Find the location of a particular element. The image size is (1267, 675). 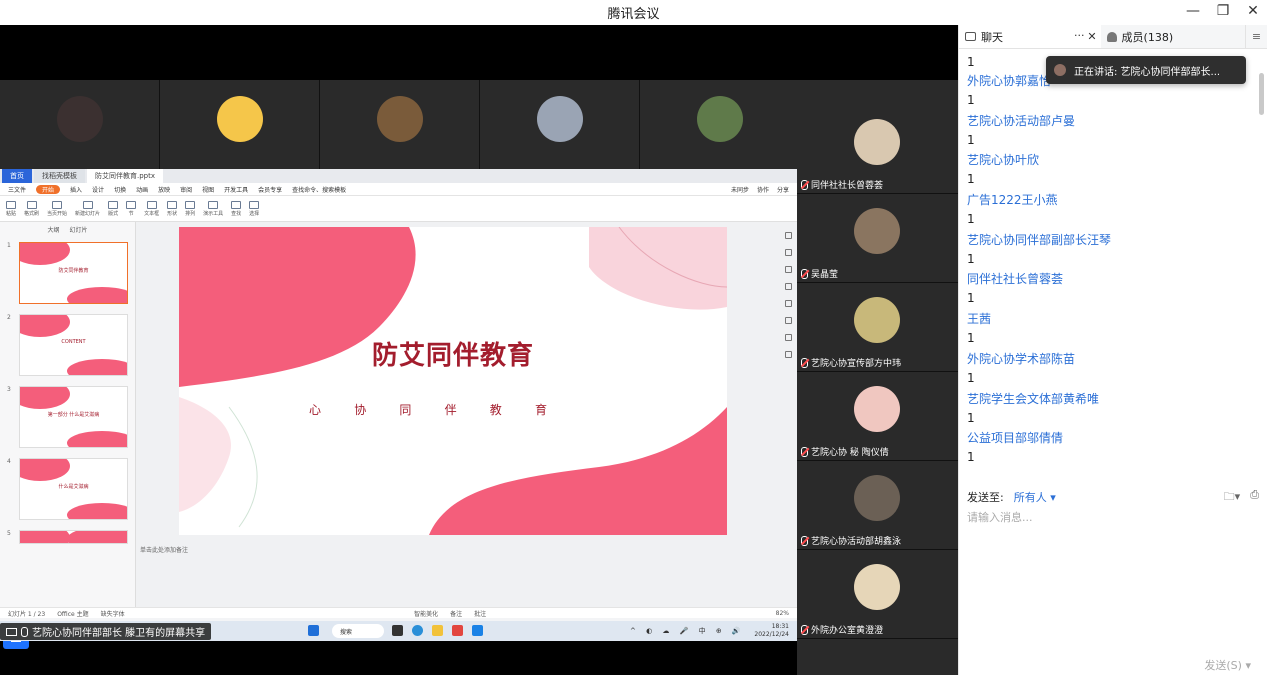

wps-menu-item: 审阅 is located at coordinates (186, 189).